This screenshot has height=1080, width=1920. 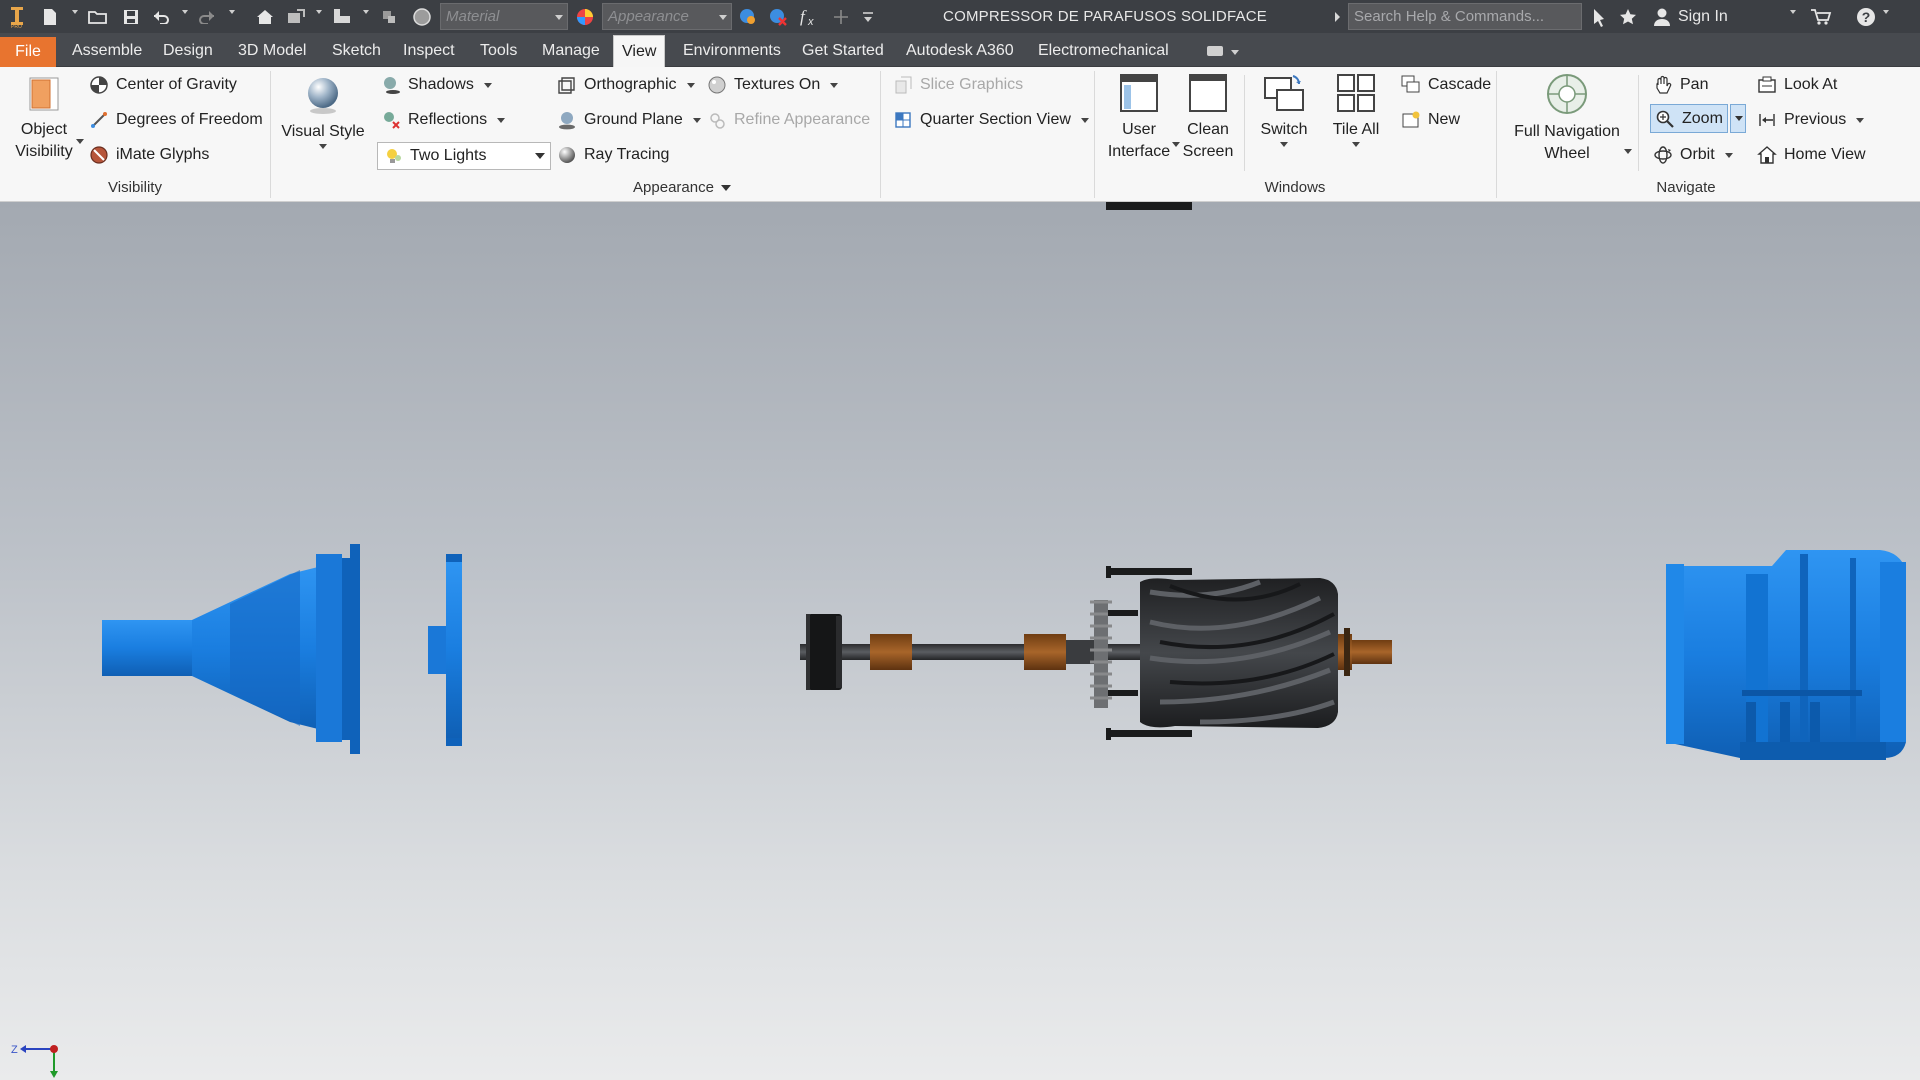 What do you see at coordinates (1886, 12) in the screenshot?
I see `help-dropdown-icon` at bounding box center [1886, 12].